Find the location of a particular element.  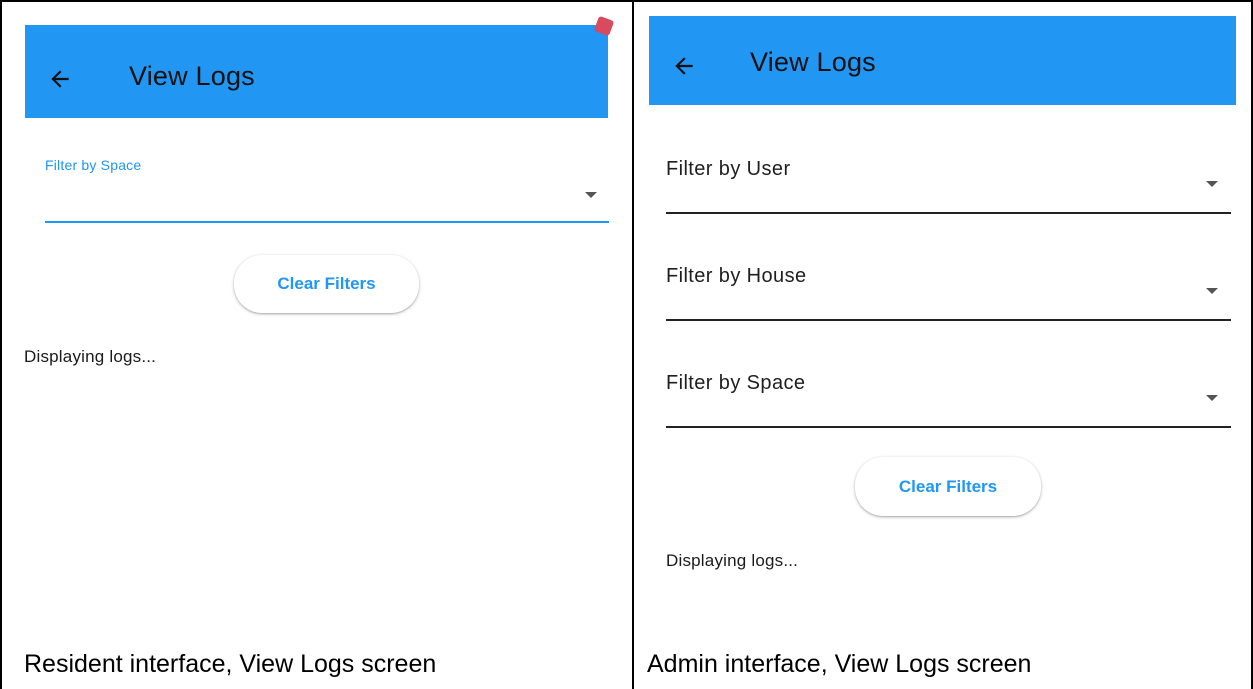

resident-clear-filters-button: Clear Filters is located at coordinates (326, 284).